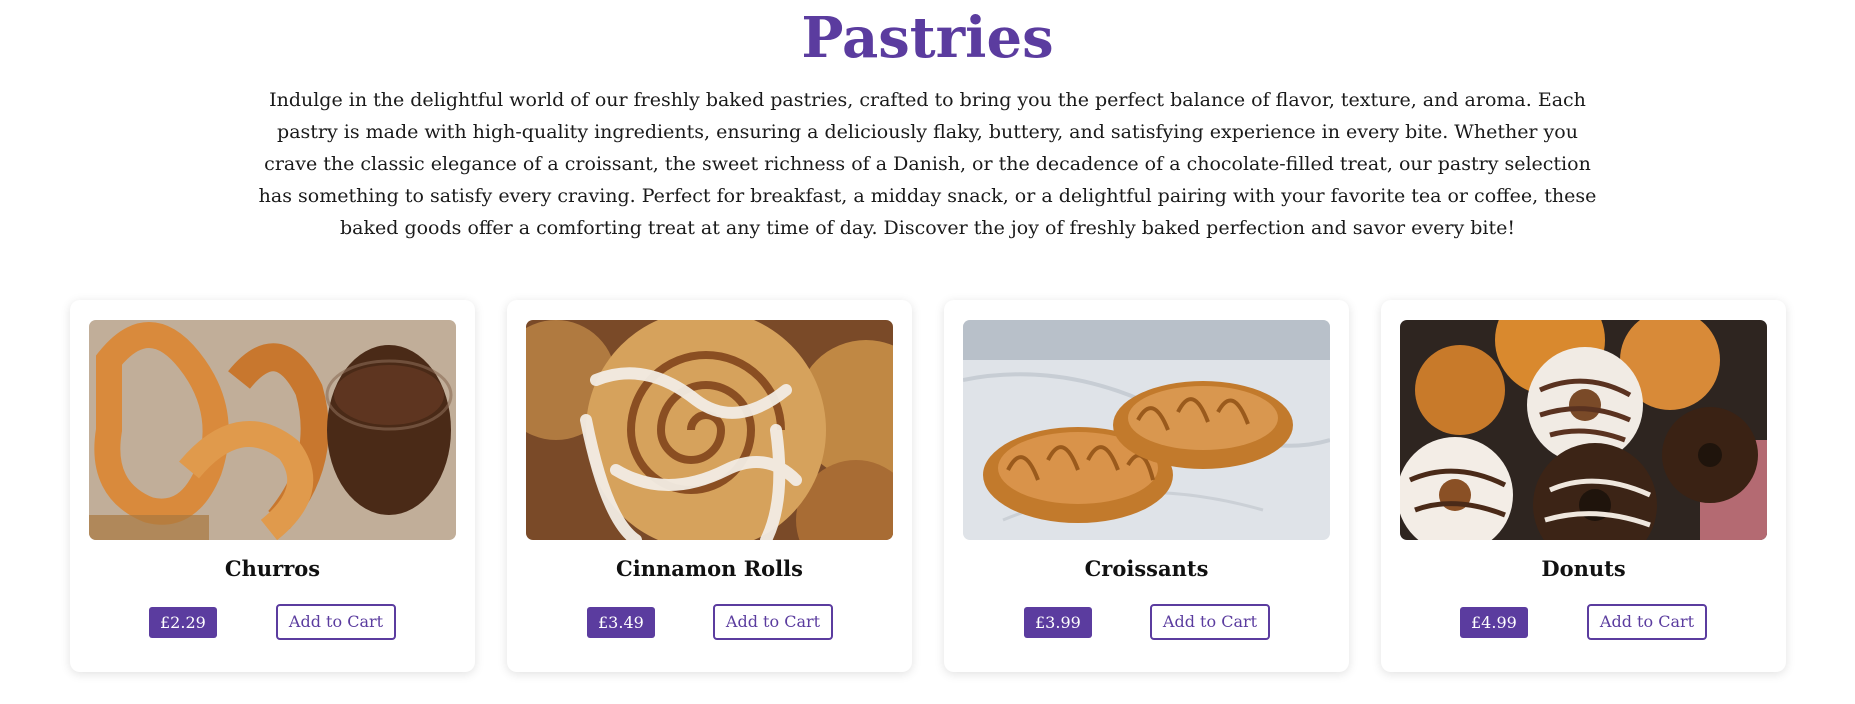 The width and height of the screenshot is (1855, 704). What do you see at coordinates (272, 430) in the screenshot?
I see `churros-image` at bounding box center [272, 430].